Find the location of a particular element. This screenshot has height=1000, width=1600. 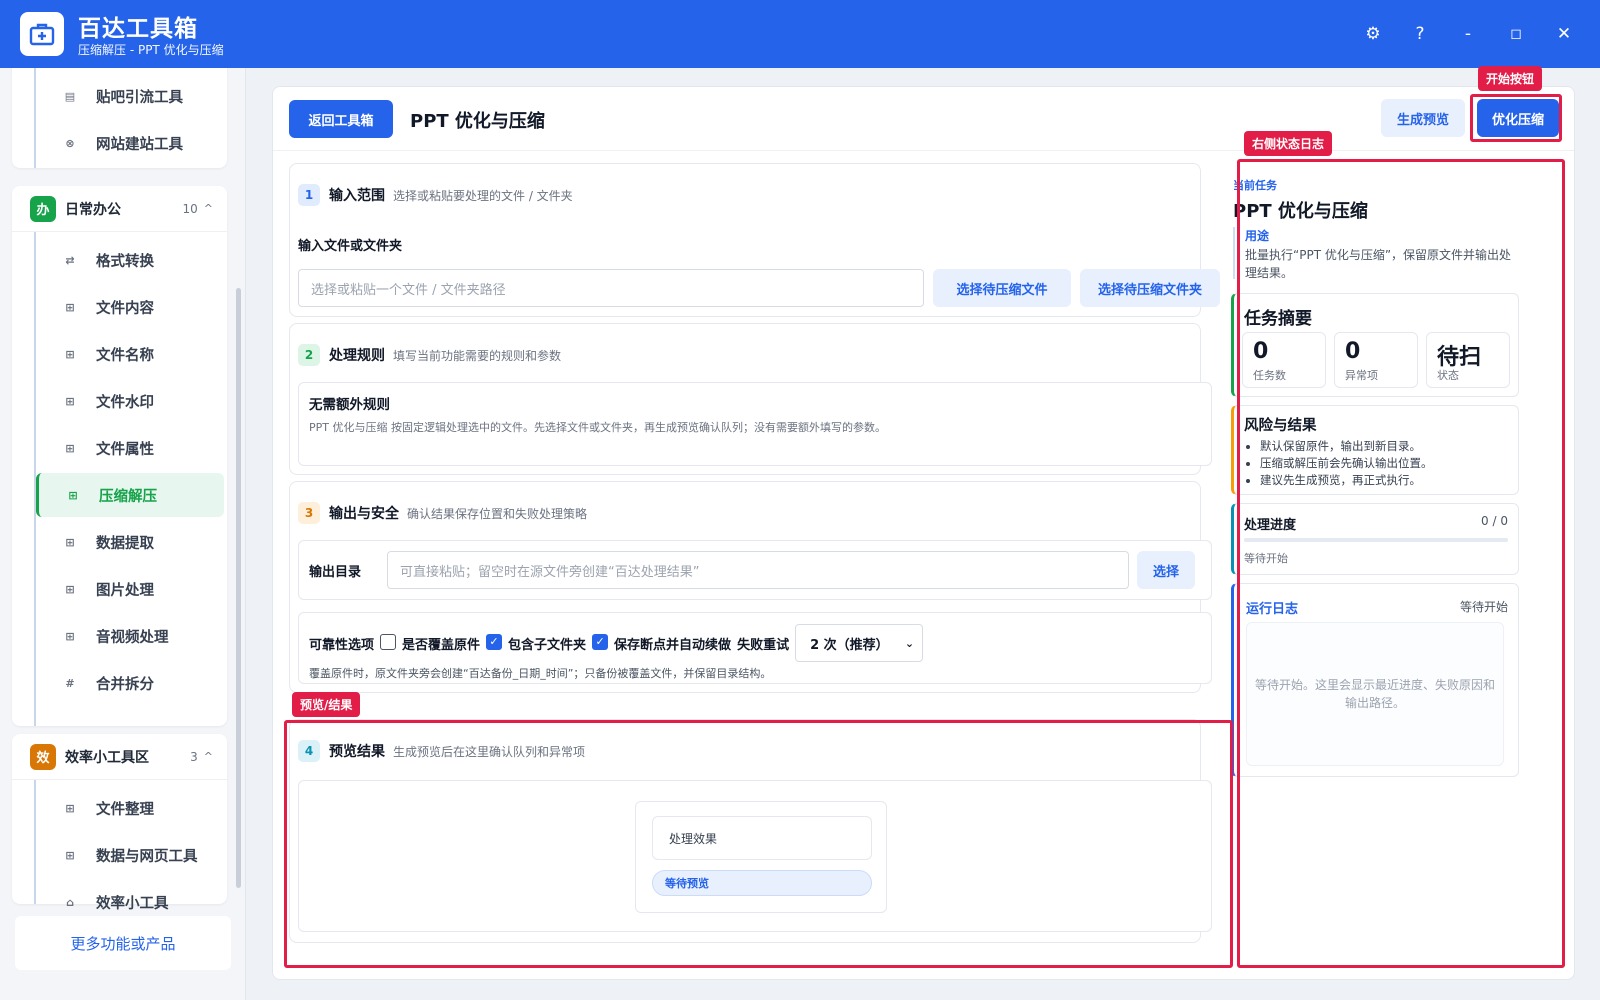

section-title: 预览结果 is located at coordinates (357, 752).